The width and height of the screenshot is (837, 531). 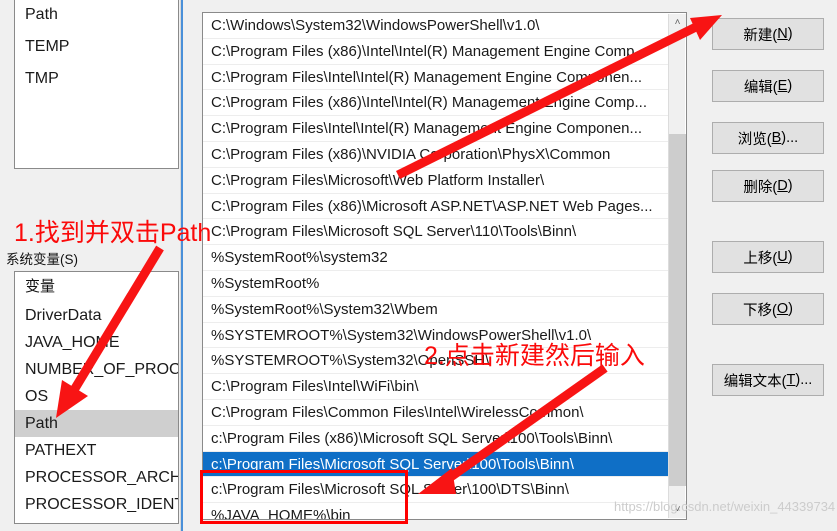 I want to click on button-label: 新建(, so click(x=760, y=35).